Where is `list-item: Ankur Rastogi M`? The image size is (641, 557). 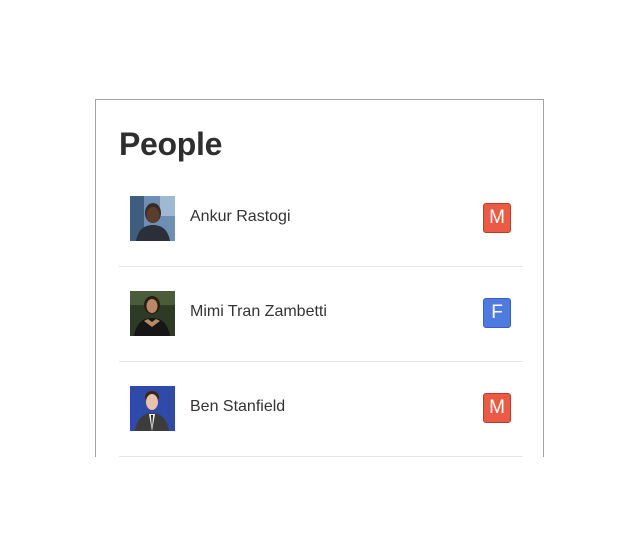
list-item: Ankur Rastogi M is located at coordinates (321, 219).